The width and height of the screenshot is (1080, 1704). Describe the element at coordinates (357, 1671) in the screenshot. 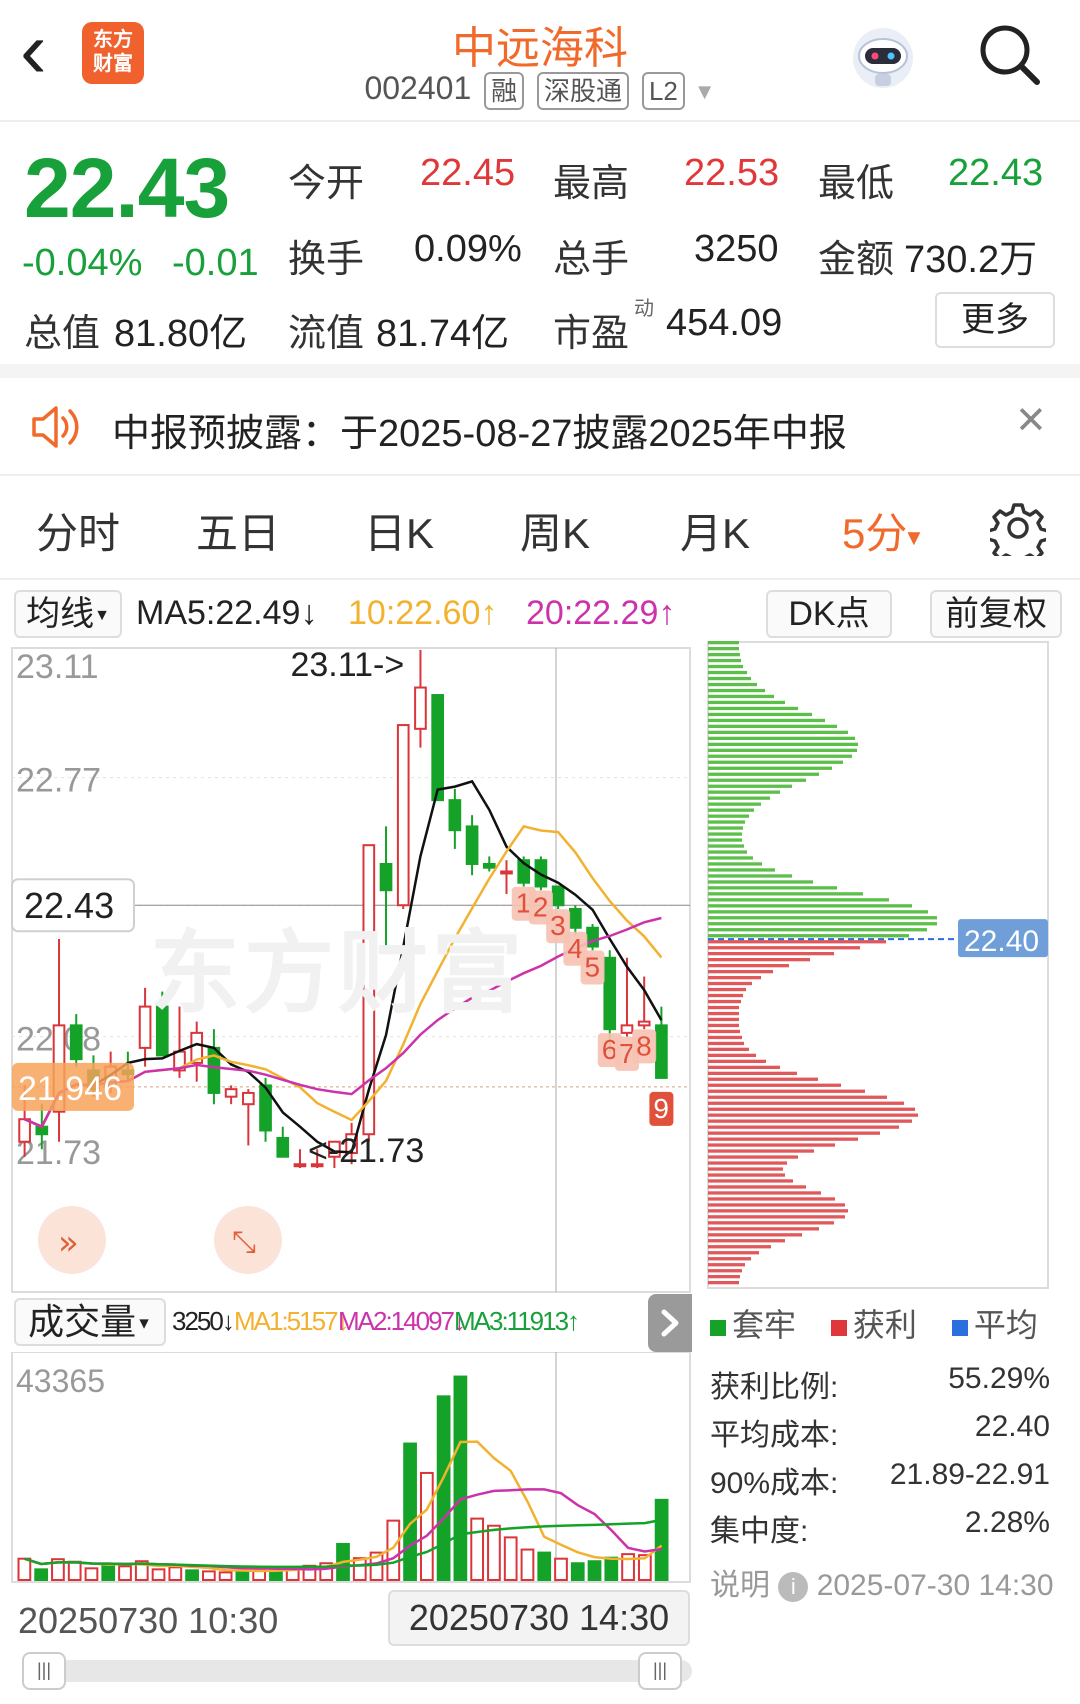

I see `range-scrollbar: ||| |||` at that location.